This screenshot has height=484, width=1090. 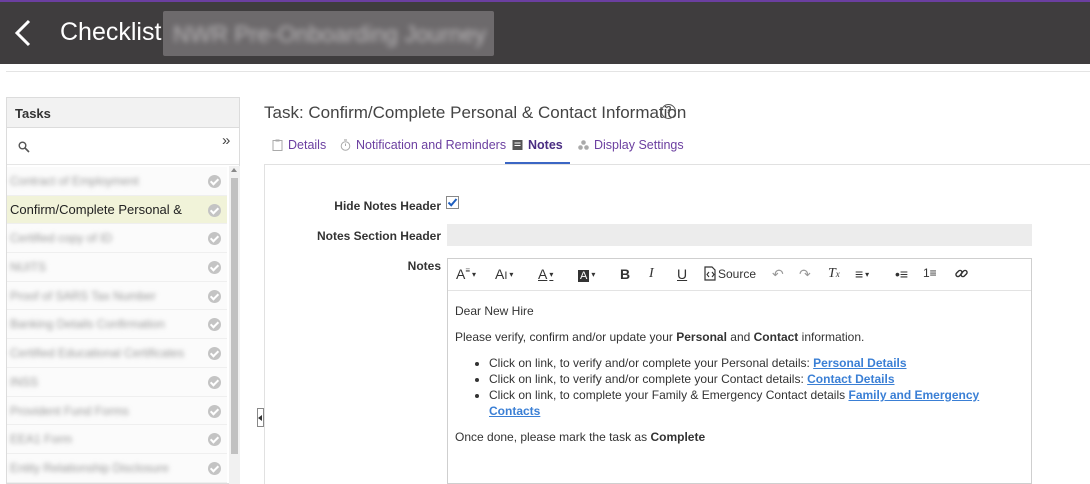 What do you see at coordinates (901, 275) in the screenshot?
I see `bulleted-list-button: •≡` at bounding box center [901, 275].